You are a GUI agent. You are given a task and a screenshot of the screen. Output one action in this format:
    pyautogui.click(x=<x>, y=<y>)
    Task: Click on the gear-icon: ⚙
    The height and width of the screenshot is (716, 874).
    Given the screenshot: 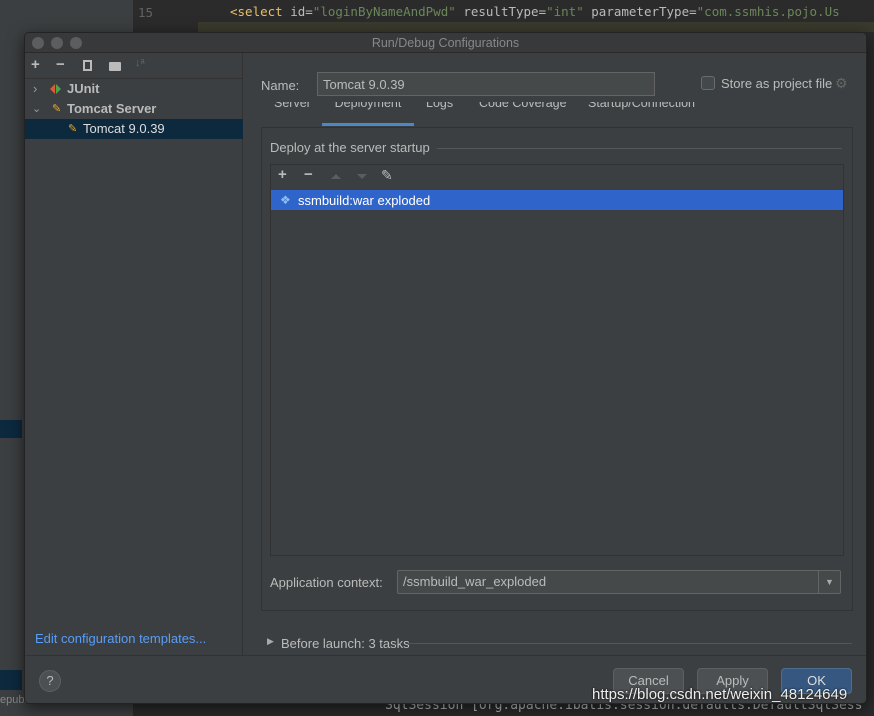 What is the action you would take?
    pyautogui.click(x=841, y=83)
    